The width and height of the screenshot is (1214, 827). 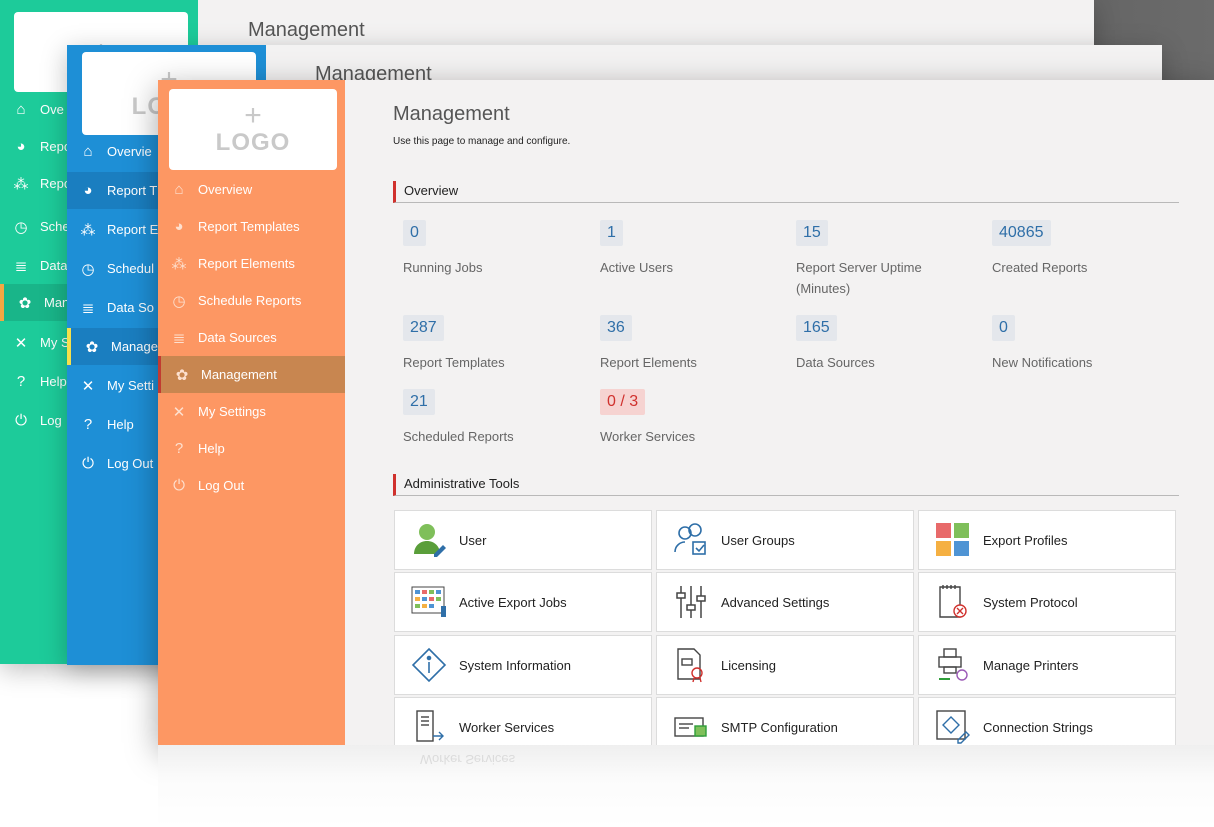 I want to click on stat-value: 21, so click(x=419, y=402).